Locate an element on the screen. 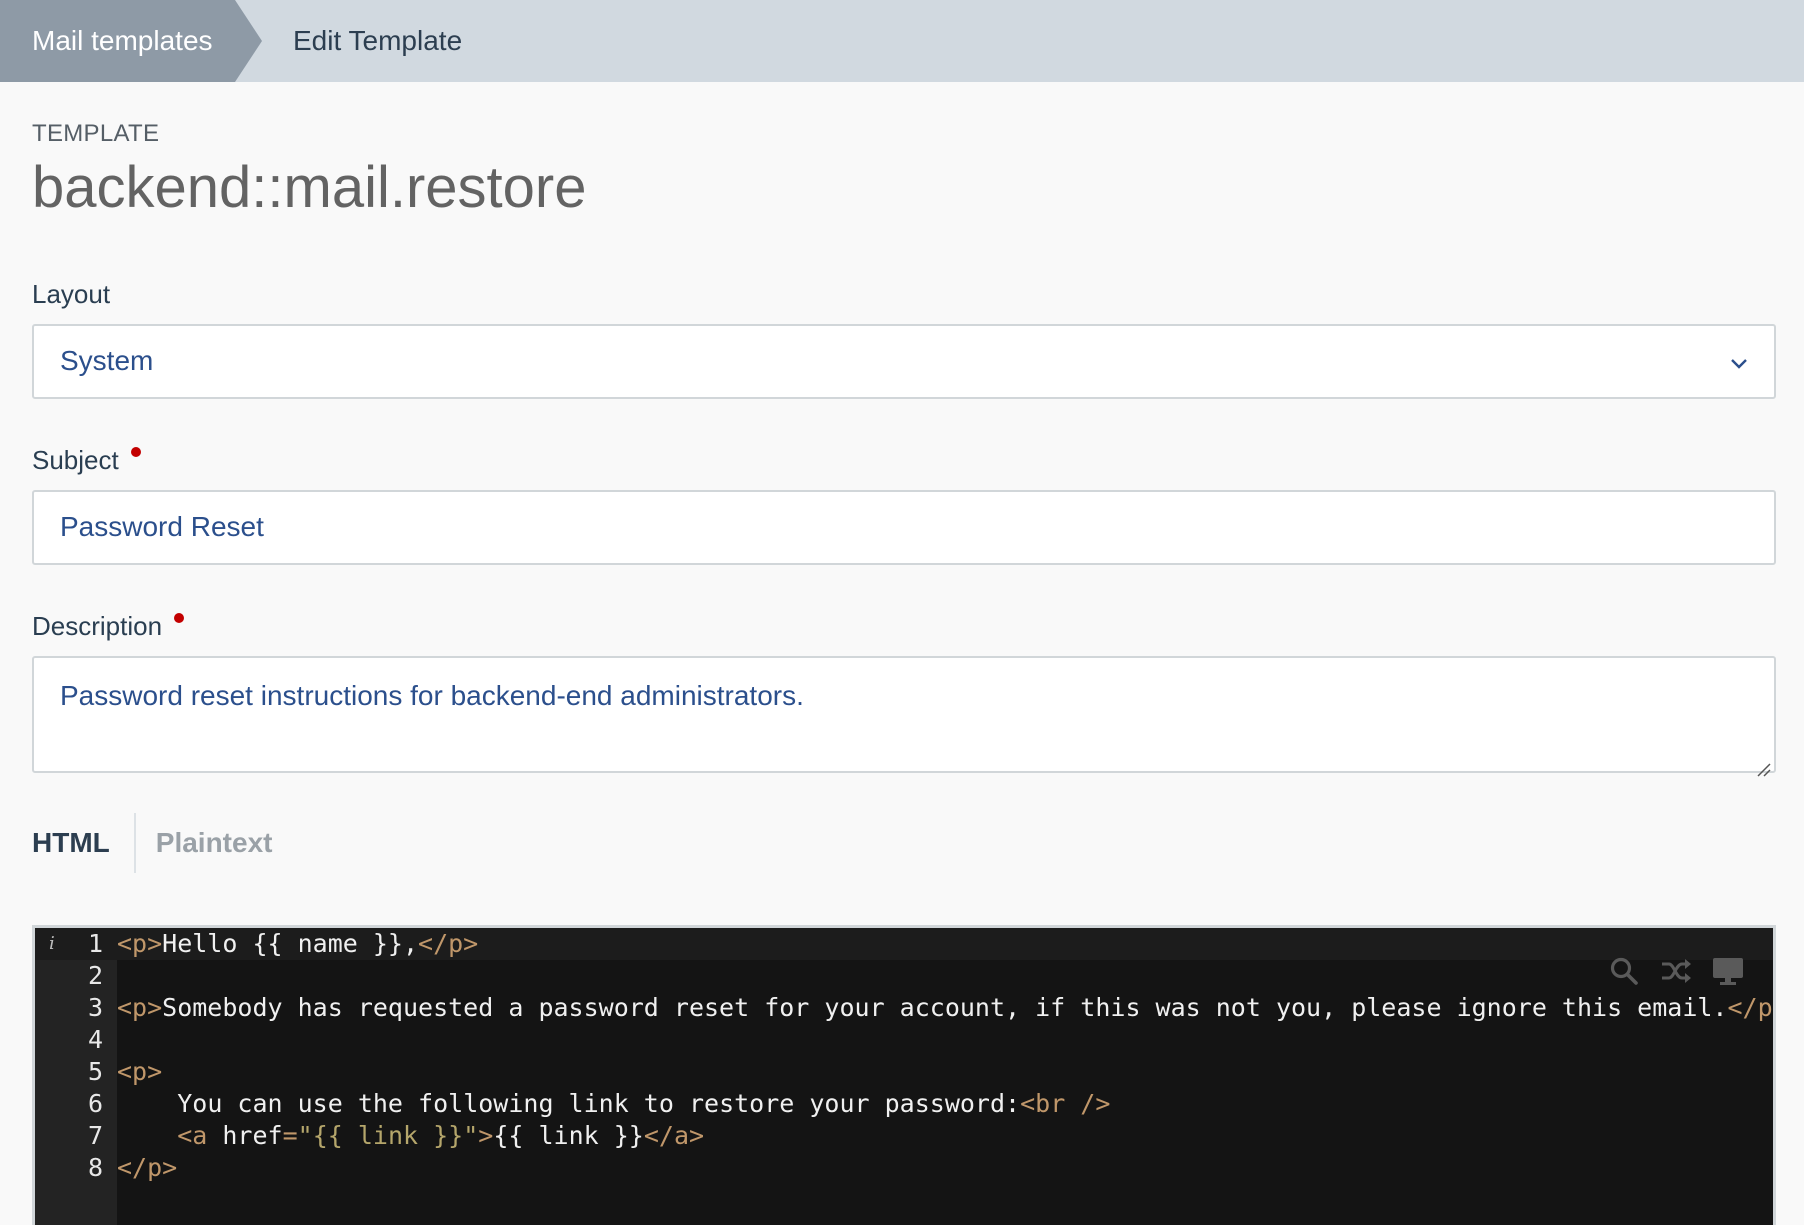  shuffle-icon is located at coordinates (1676, 971).